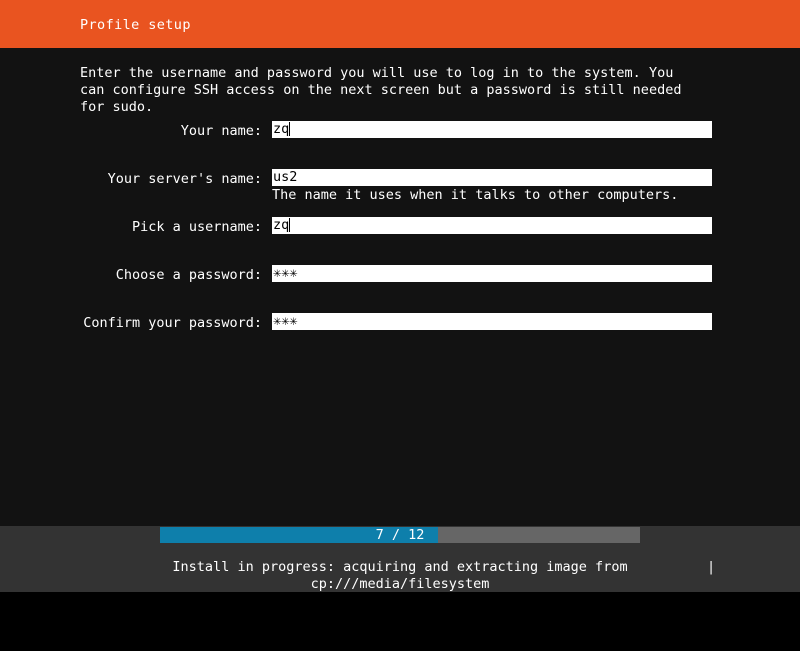 Image resolution: width=800 pixels, height=651 pixels. I want to click on input-confirm-password-value: ✳✳✳, so click(285, 321).